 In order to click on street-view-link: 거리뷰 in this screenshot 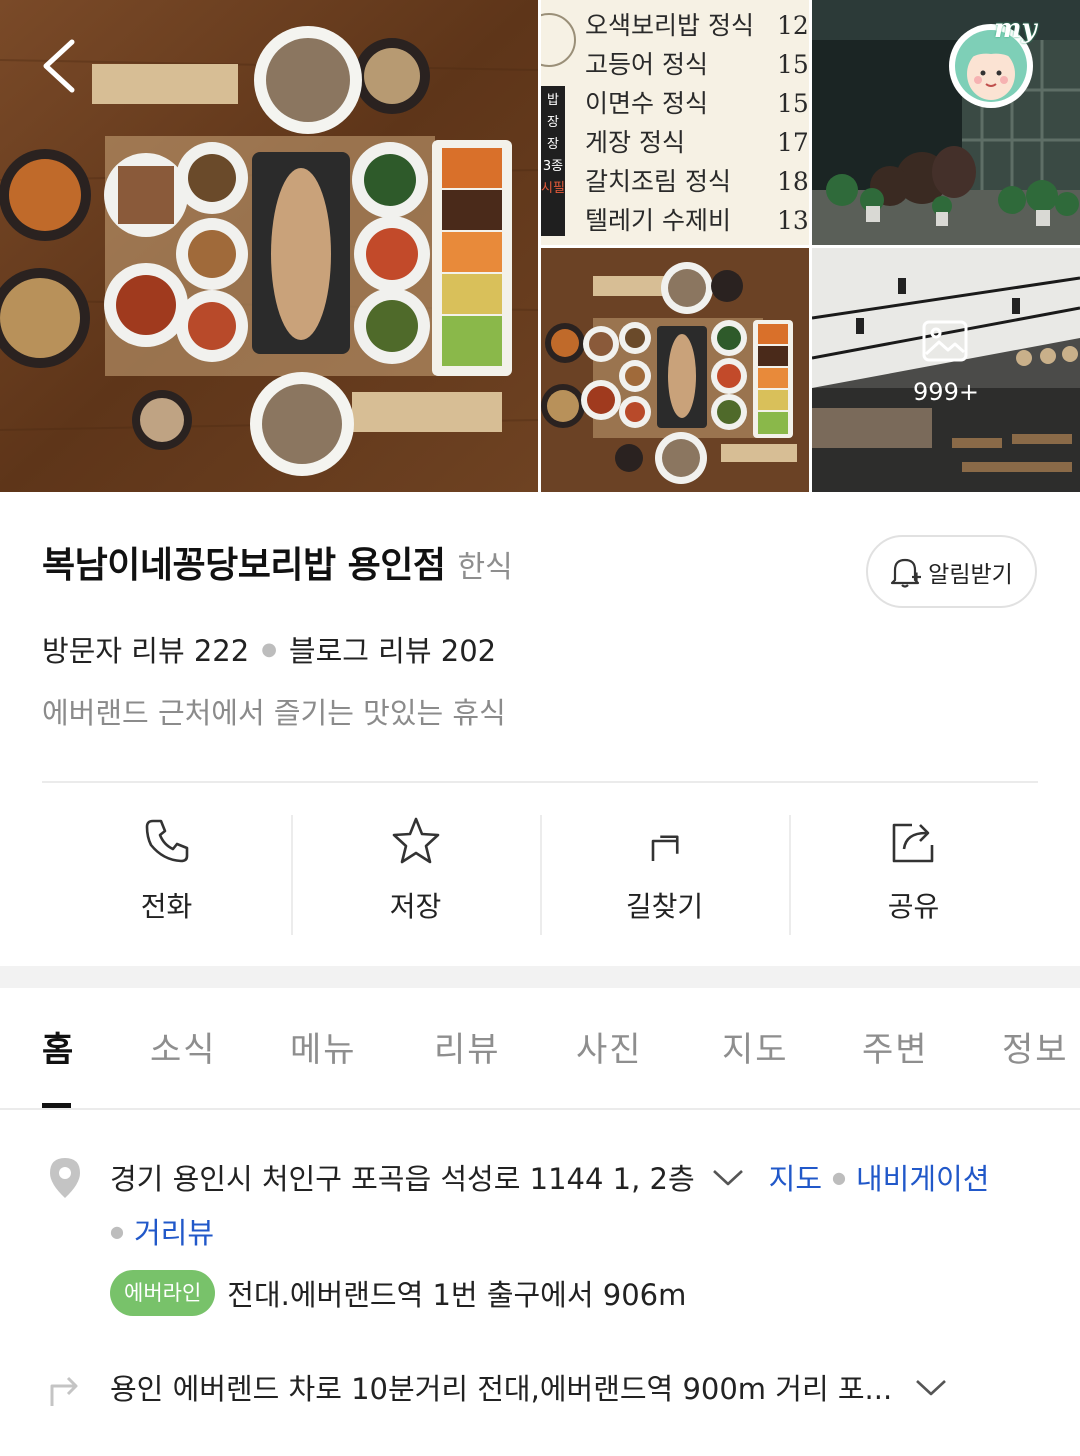, I will do `click(174, 1231)`.